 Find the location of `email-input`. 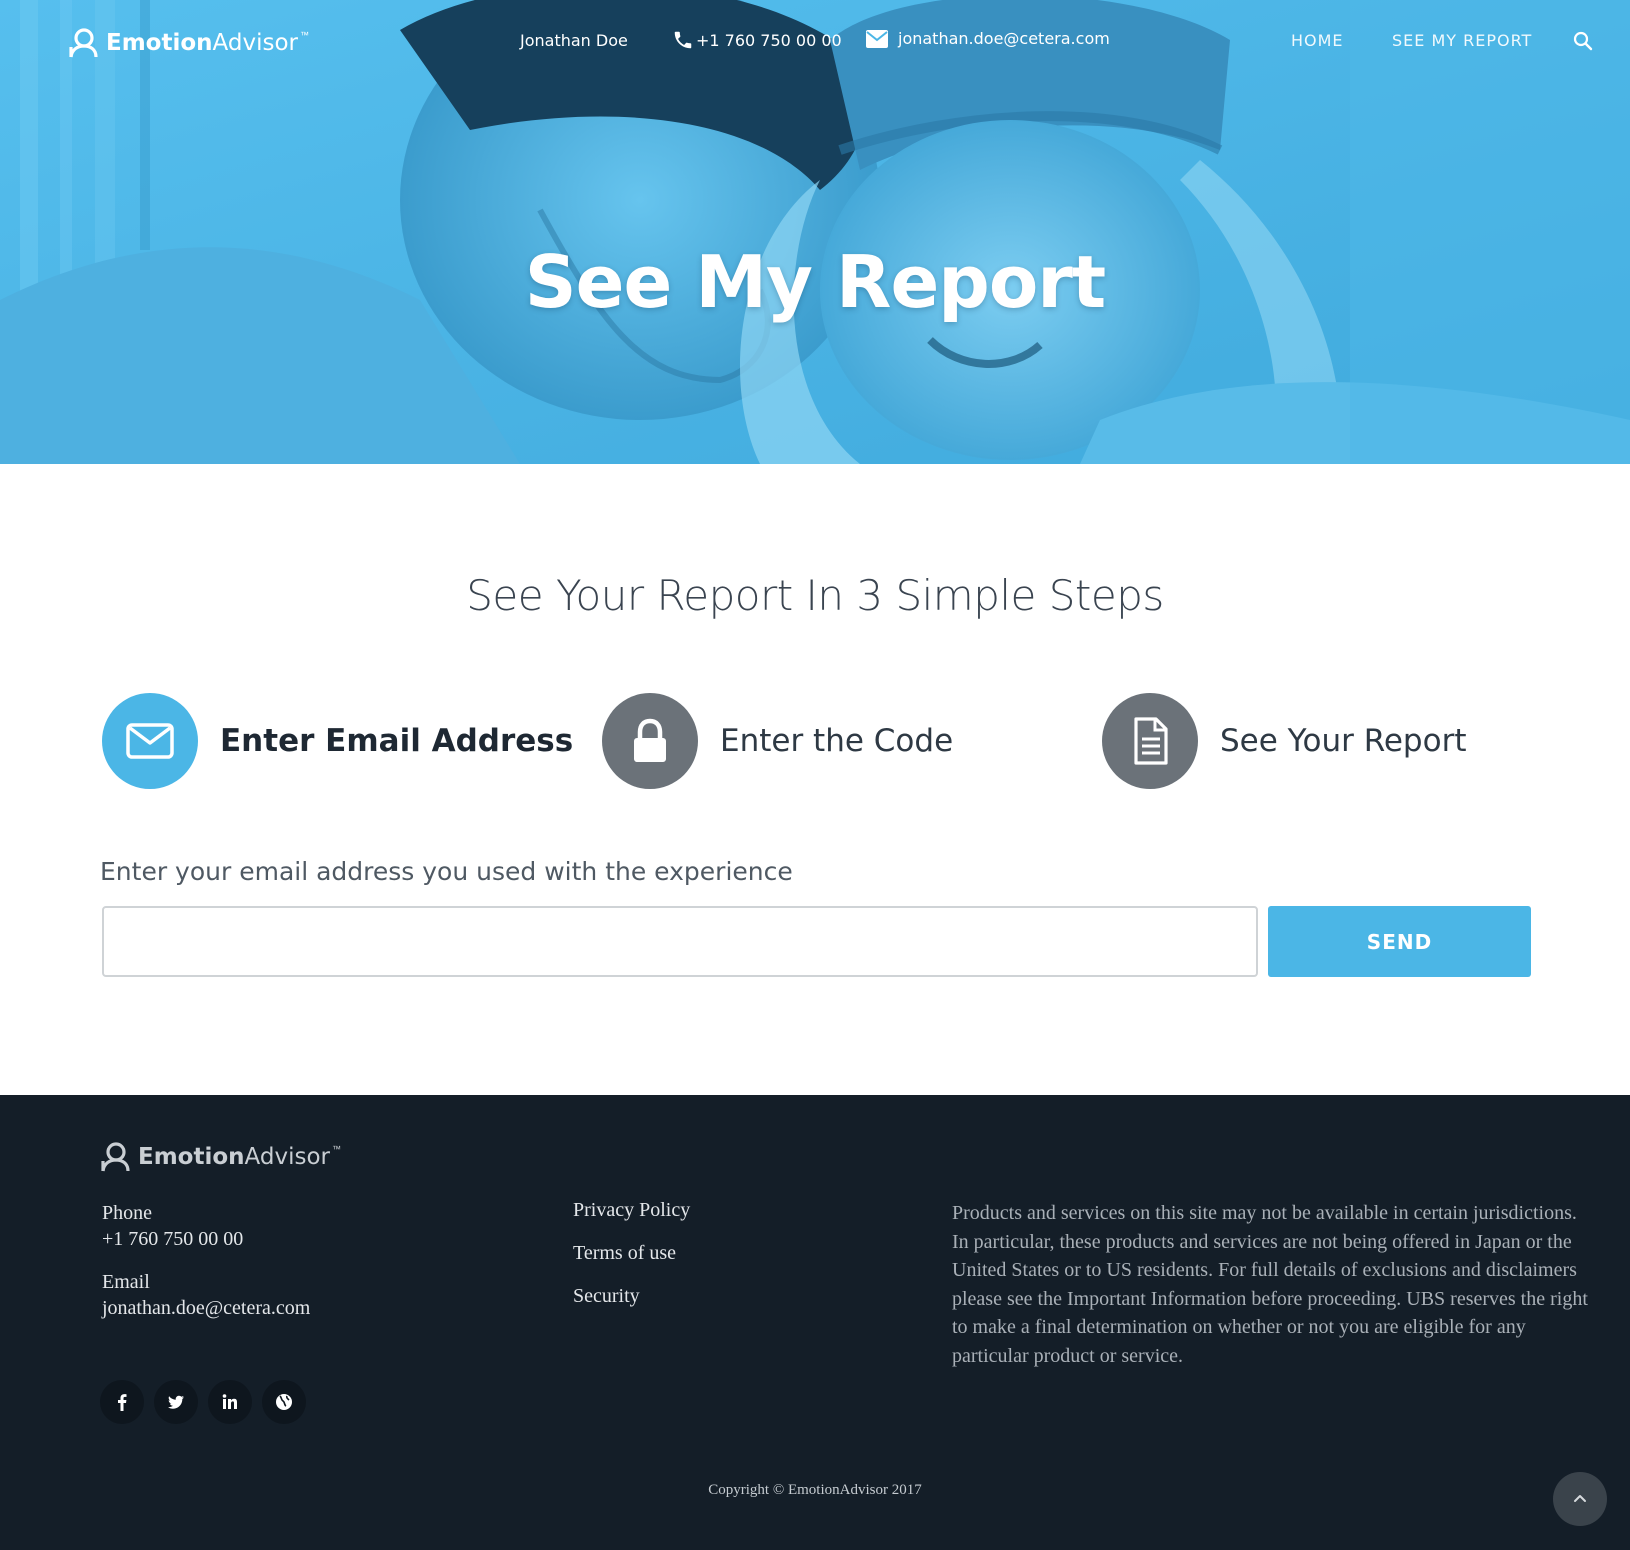

email-input is located at coordinates (680, 941).